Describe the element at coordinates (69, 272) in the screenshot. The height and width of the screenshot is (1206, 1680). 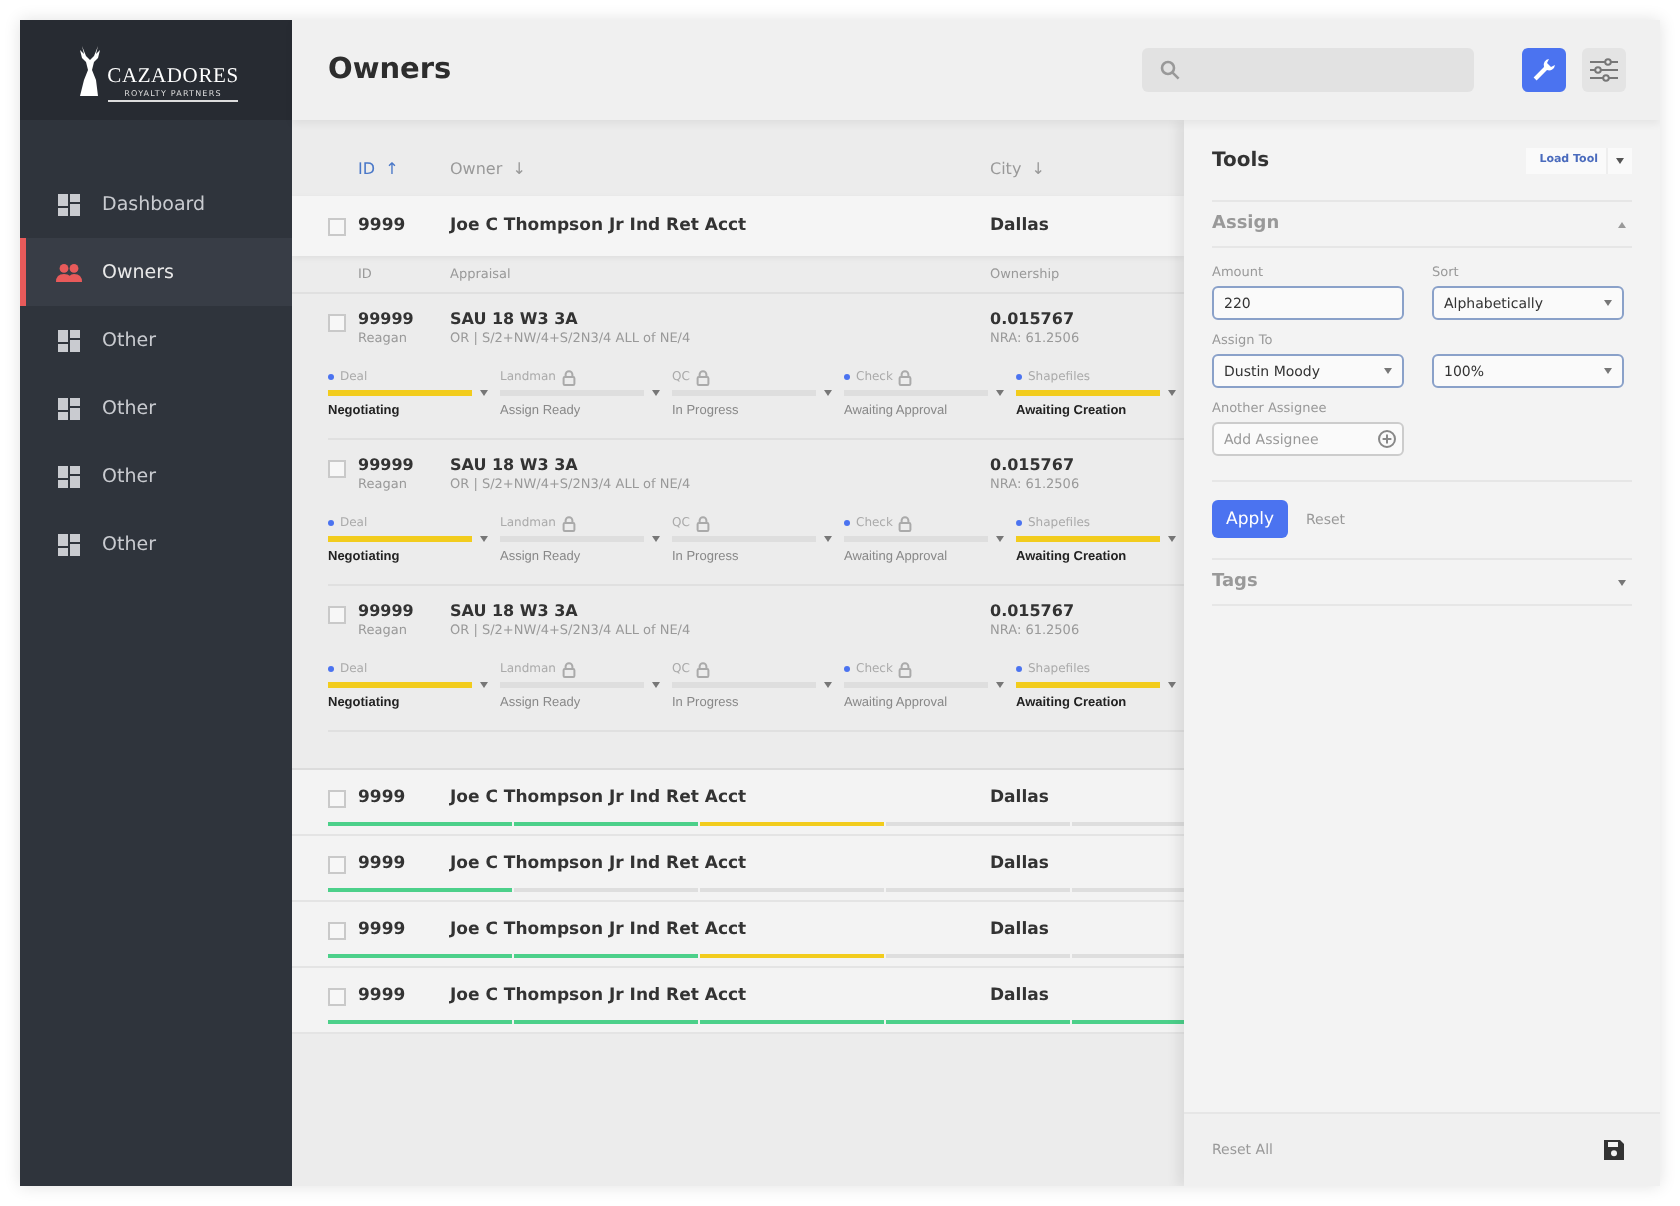
I see `people-icon` at that location.